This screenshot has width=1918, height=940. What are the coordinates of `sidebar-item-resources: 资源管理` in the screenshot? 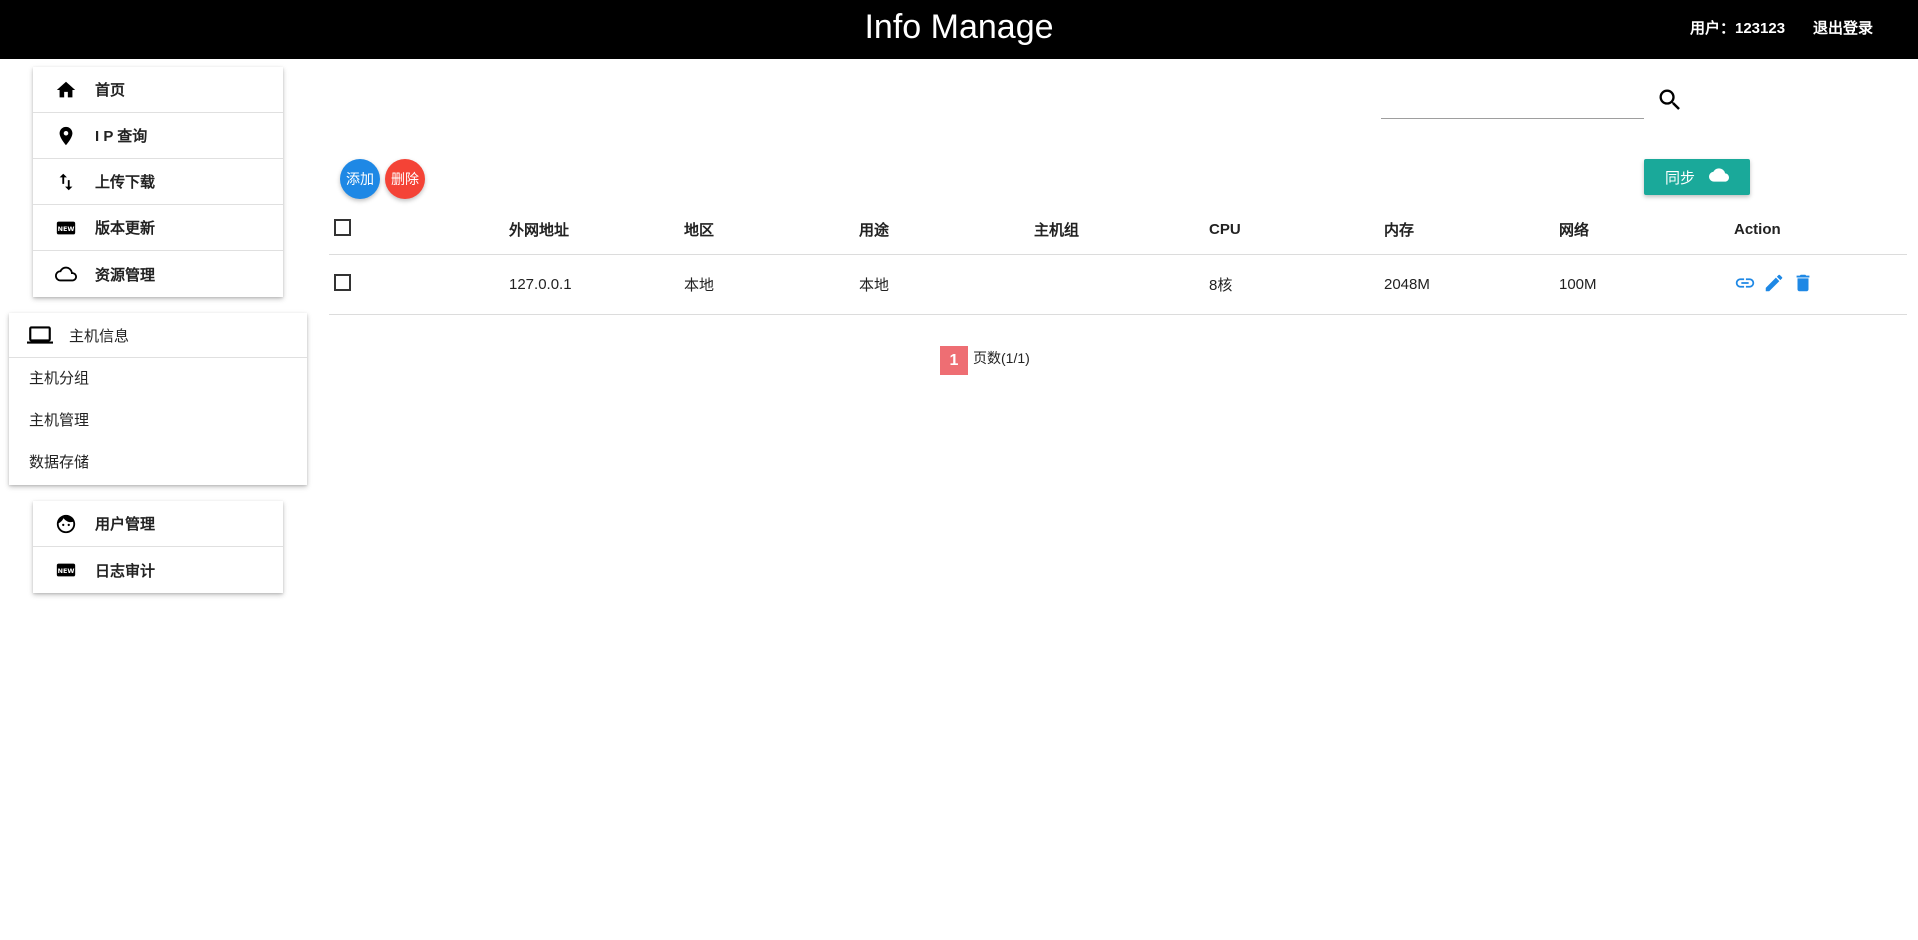 It's located at (158, 274).